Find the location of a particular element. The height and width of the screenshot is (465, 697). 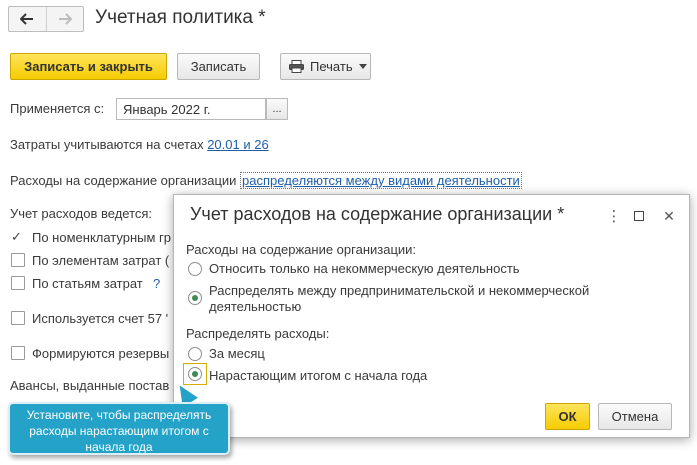

arrow-left-icon is located at coordinates (27, 19).